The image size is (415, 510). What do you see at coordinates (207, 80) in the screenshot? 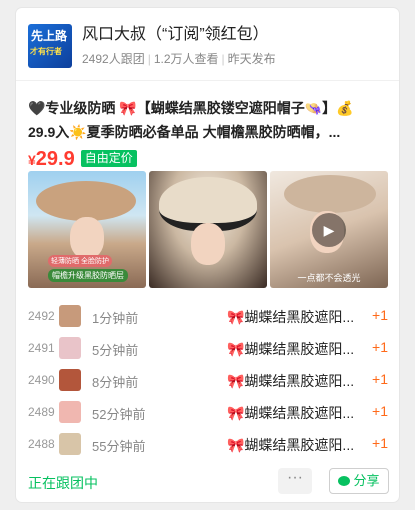
I see `header-divider` at bounding box center [207, 80].